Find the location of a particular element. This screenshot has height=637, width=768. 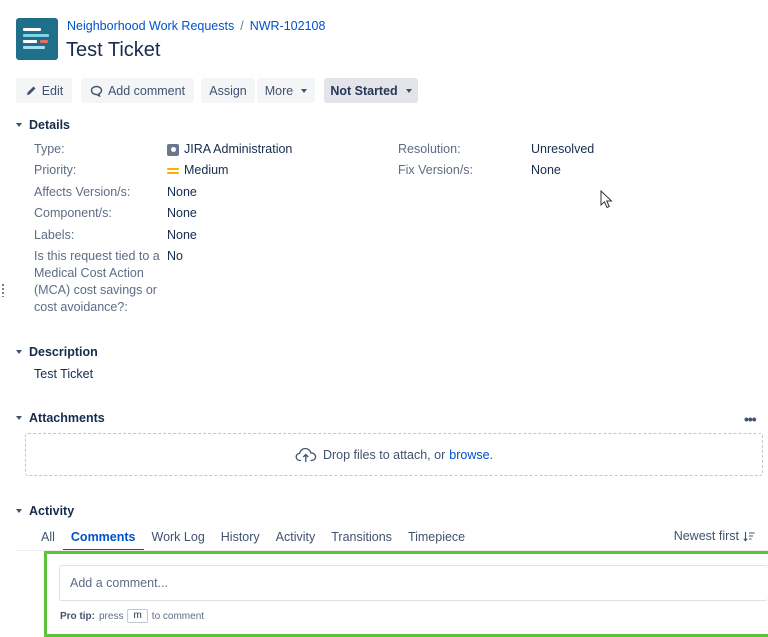

breadcrumb-issue-key: NWR-102108 is located at coordinates (288, 26).